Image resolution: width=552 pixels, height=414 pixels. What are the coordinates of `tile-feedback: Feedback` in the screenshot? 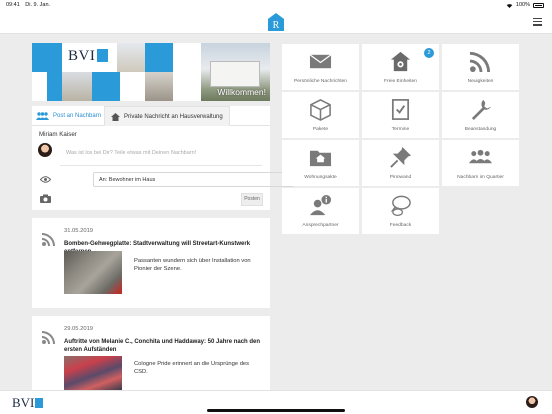 It's located at (400, 211).